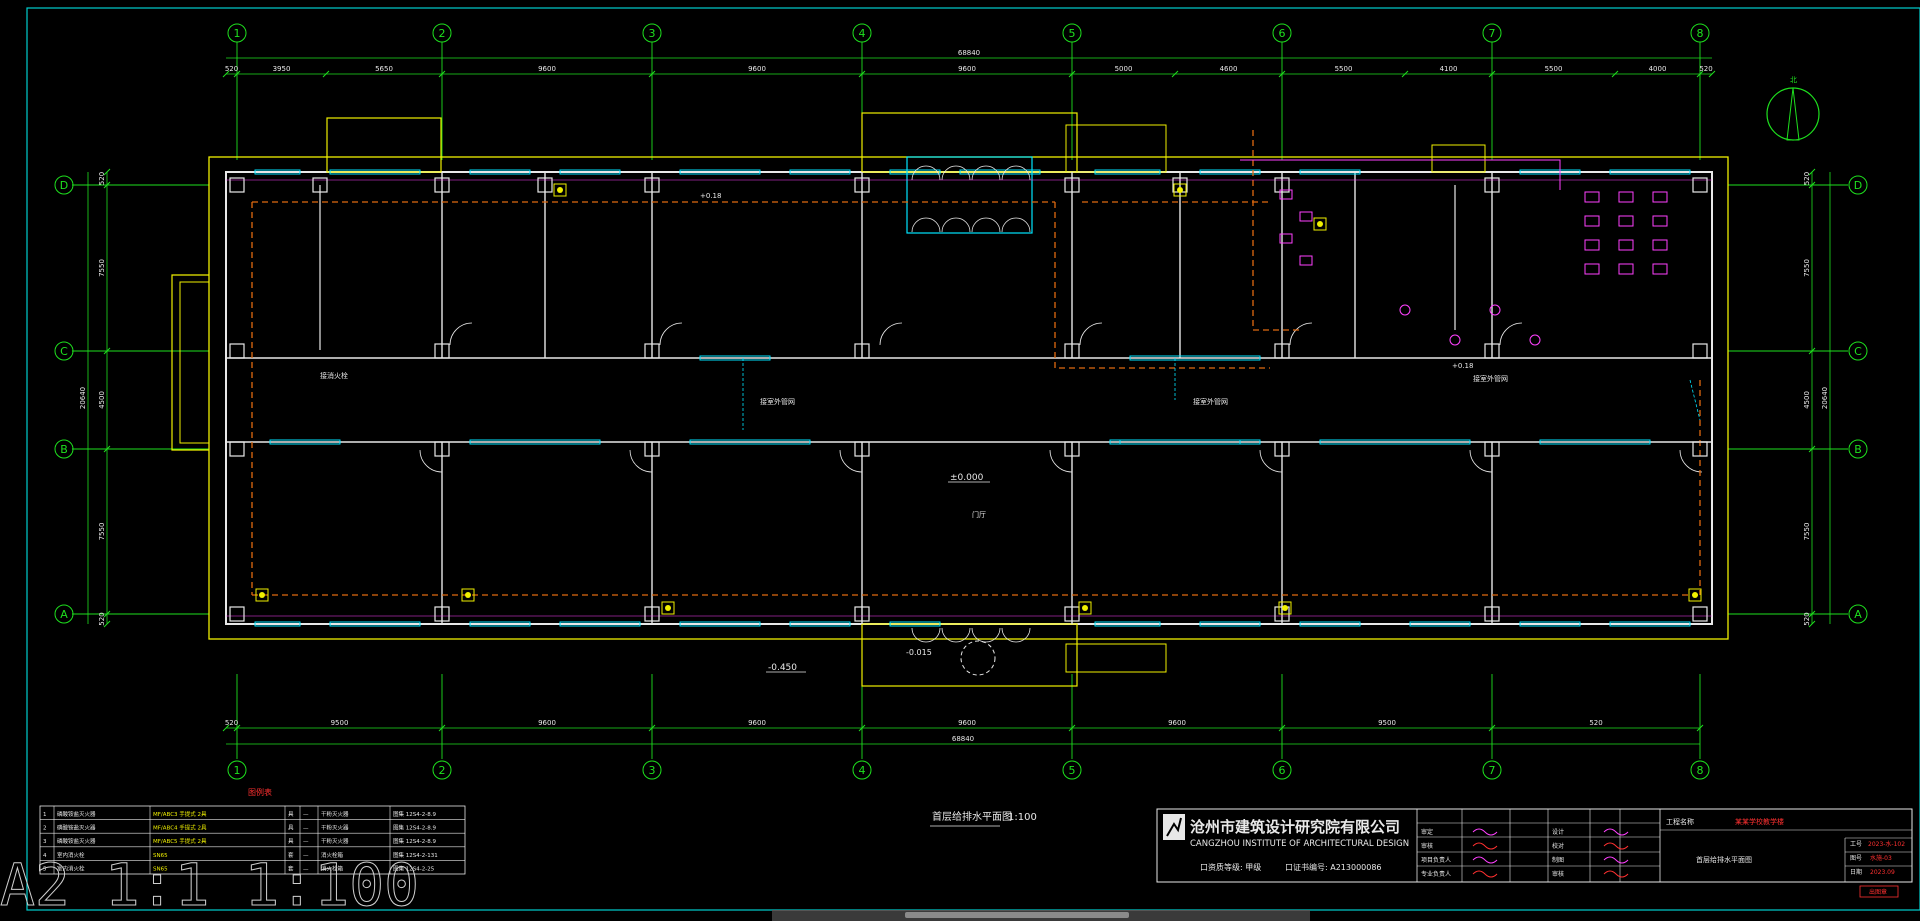 Image resolution: width=1920 pixels, height=921 pixels. I want to click on legend-cell: MF/ABC4 手提式 2具, so click(180, 828).